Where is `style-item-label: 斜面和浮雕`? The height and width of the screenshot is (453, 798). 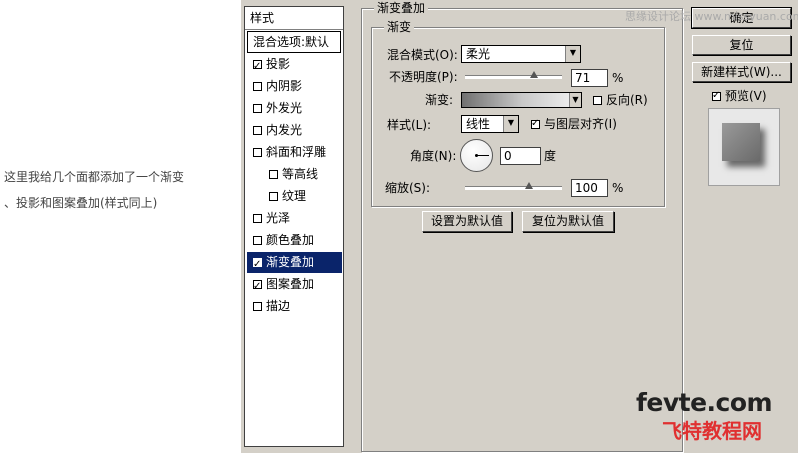
style-item-label: 斜面和浮雕 is located at coordinates (296, 152).